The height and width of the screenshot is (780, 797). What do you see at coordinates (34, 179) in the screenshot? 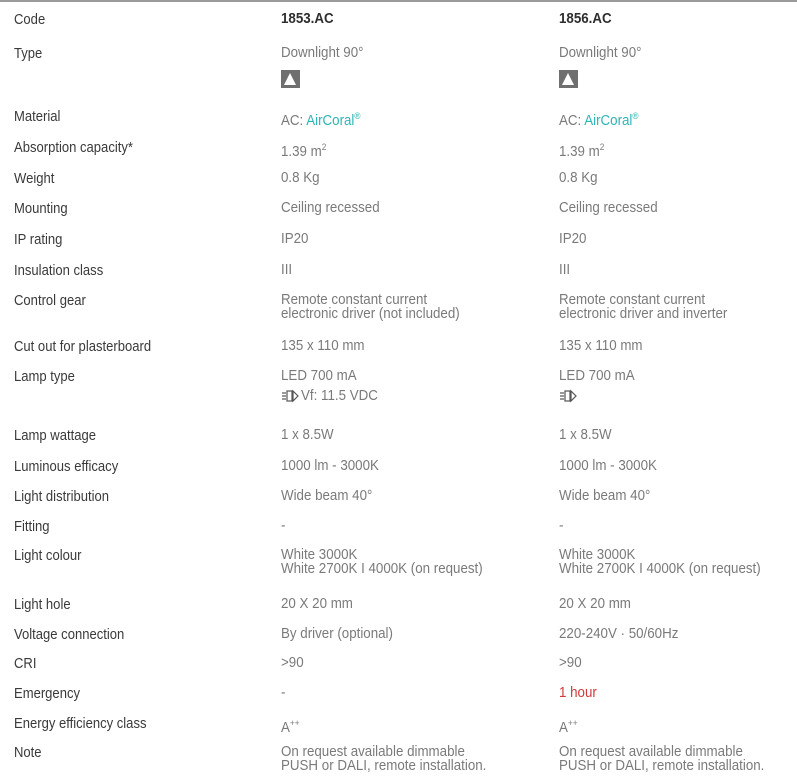
I see `row-label: Weight` at bounding box center [34, 179].